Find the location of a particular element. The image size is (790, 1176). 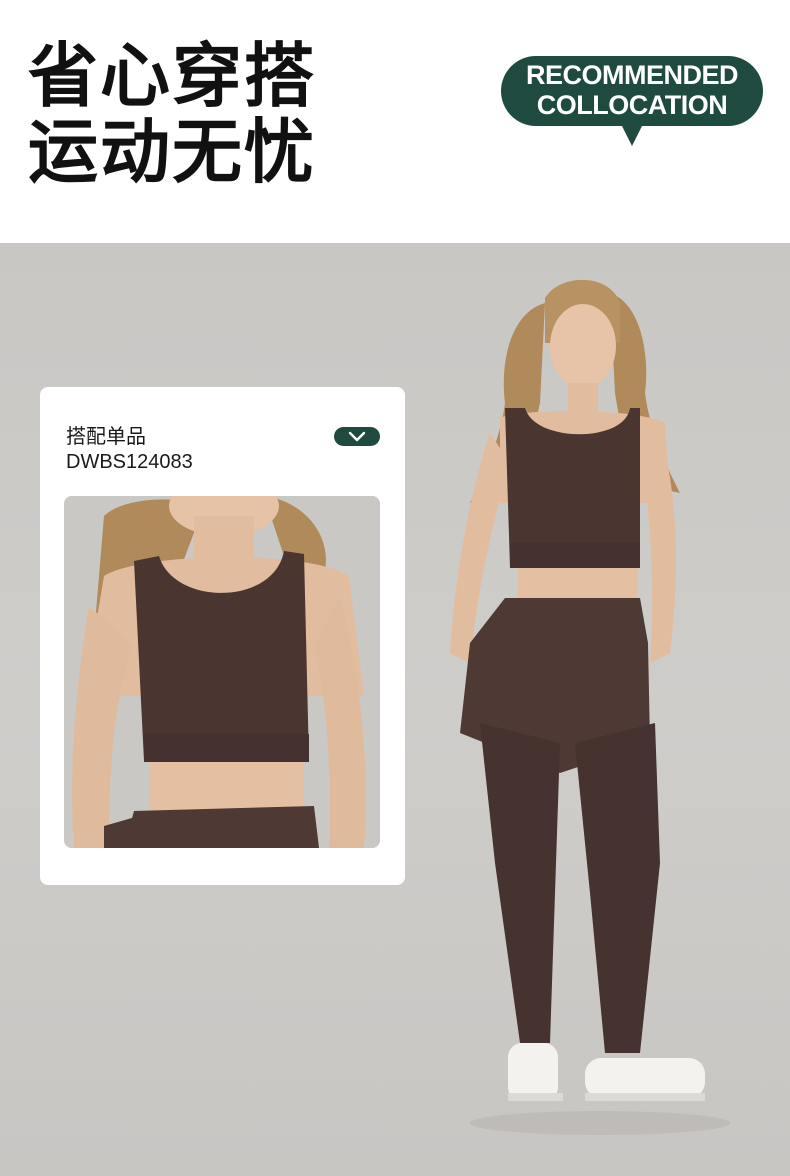

badge-line-1: RECOMMENDED is located at coordinates (632, 75).